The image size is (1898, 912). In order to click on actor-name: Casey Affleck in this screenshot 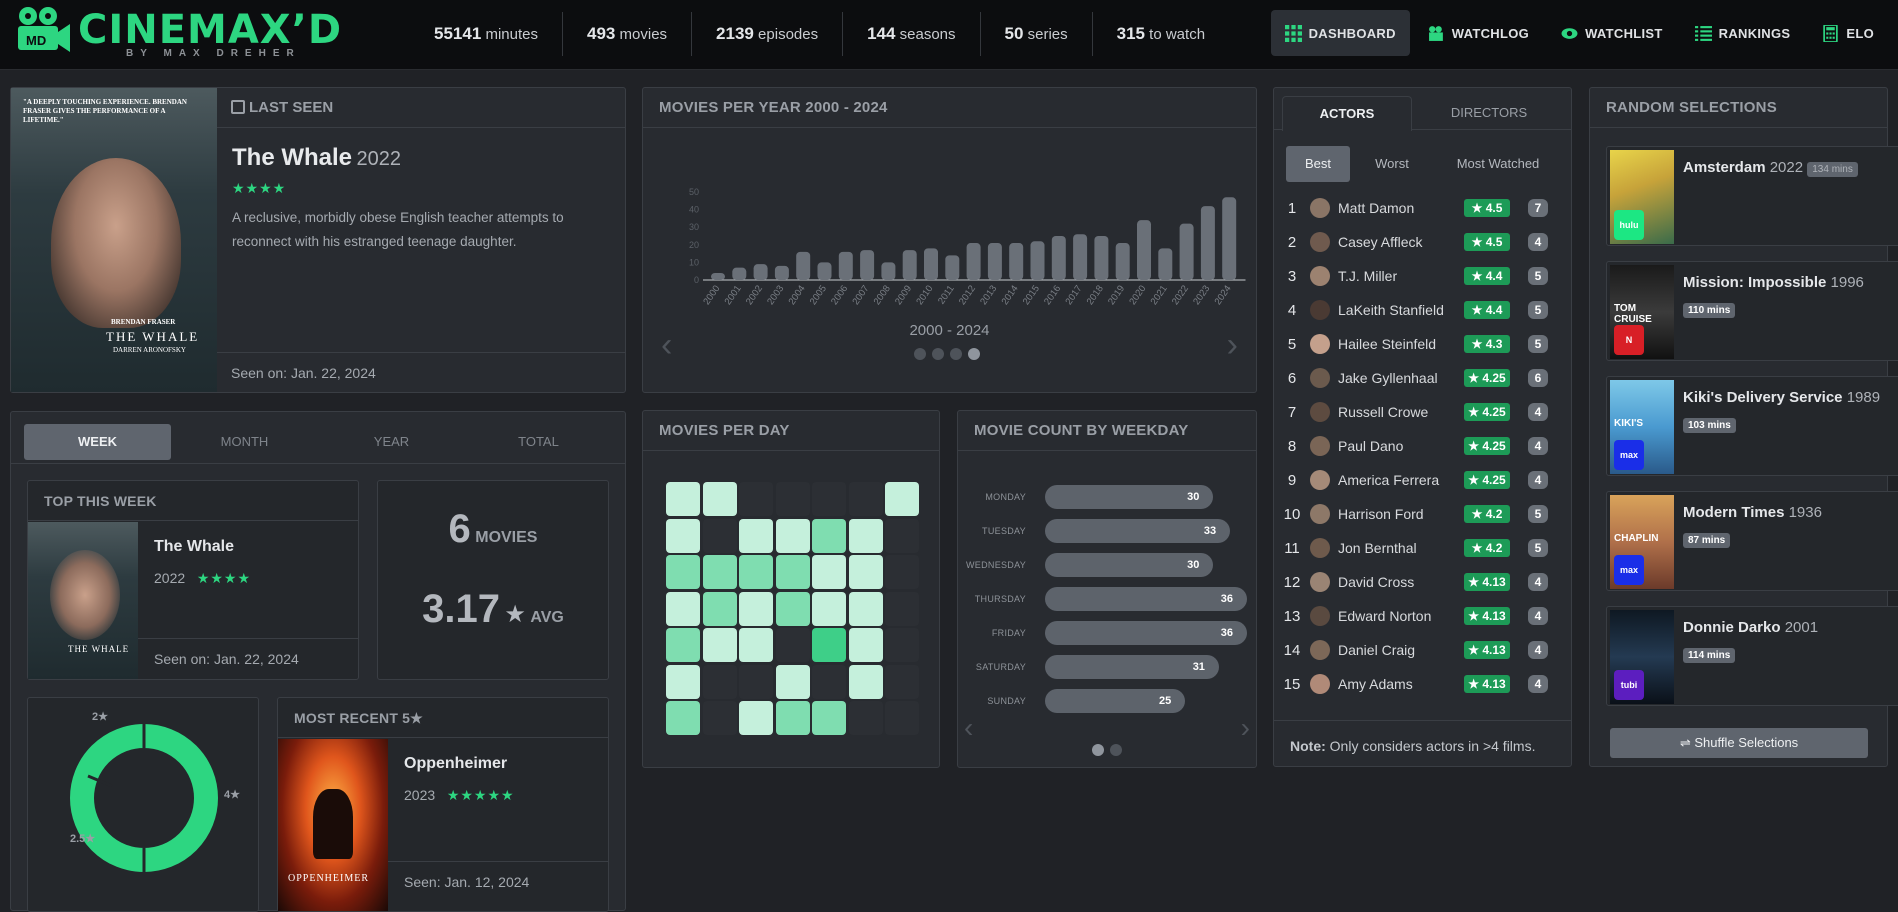, I will do `click(1398, 242)`.